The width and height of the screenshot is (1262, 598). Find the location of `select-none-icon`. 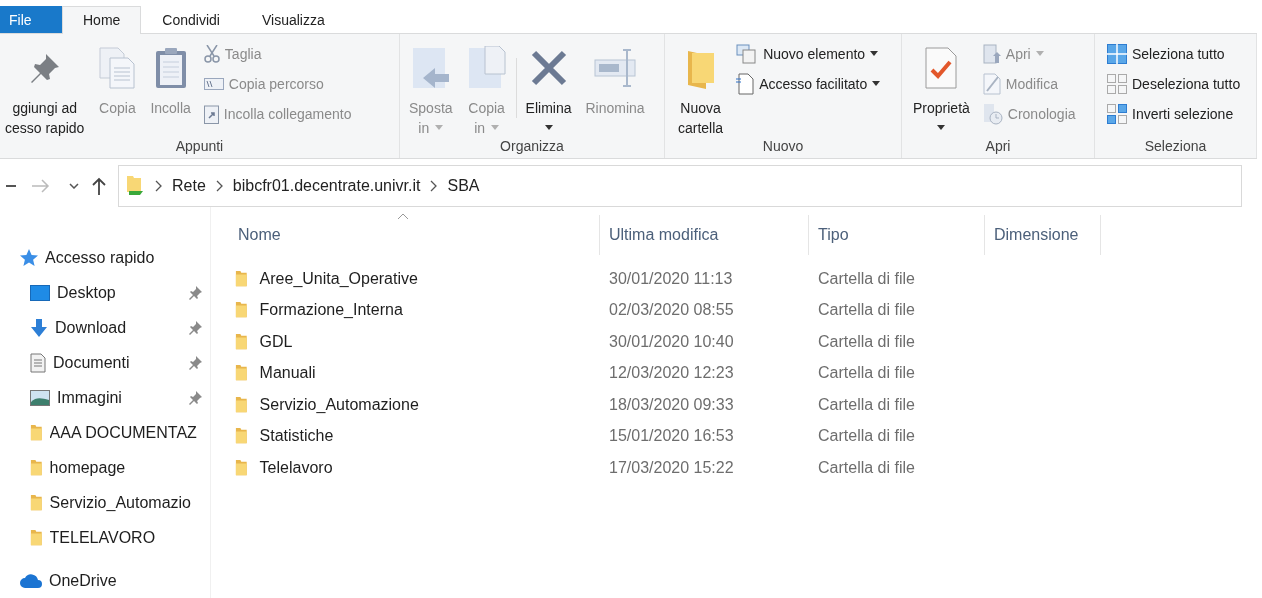

select-none-icon is located at coordinates (1117, 83).